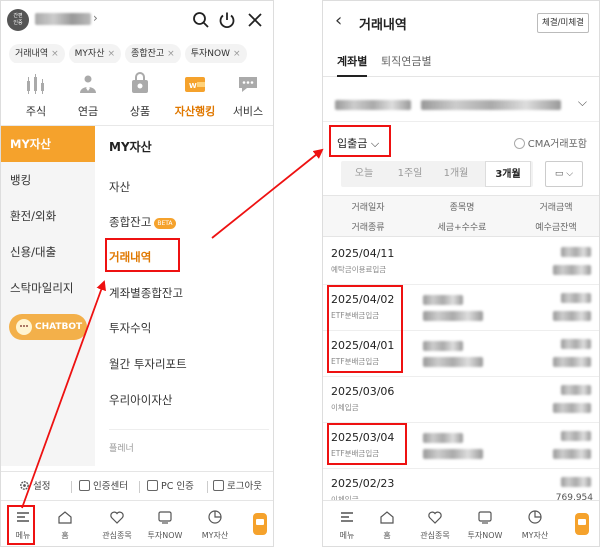 This screenshot has width=600, height=547. What do you see at coordinates (103, 487) in the screenshot?
I see `cert-center-link: 인증센터` at bounding box center [103, 487].